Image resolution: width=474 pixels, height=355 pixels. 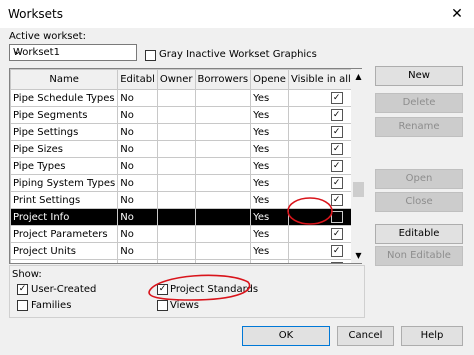 What do you see at coordinates (310, 211) in the screenshot?
I see `annotation-circle-visibility` at bounding box center [310, 211].